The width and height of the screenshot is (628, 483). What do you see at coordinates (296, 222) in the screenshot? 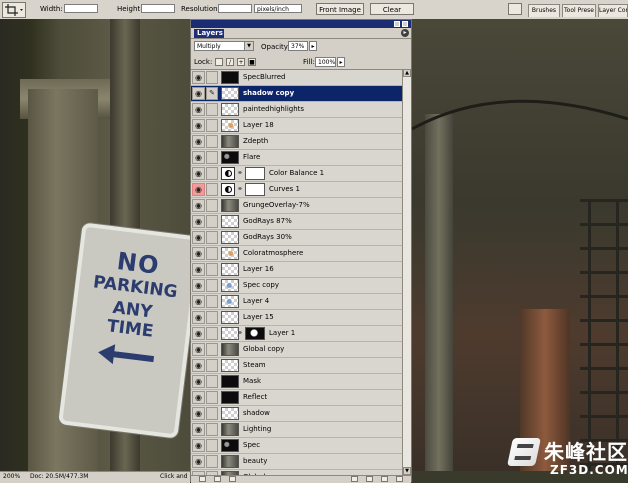
I see `layer-row: ◉ GodRays 87%` at bounding box center [296, 222].